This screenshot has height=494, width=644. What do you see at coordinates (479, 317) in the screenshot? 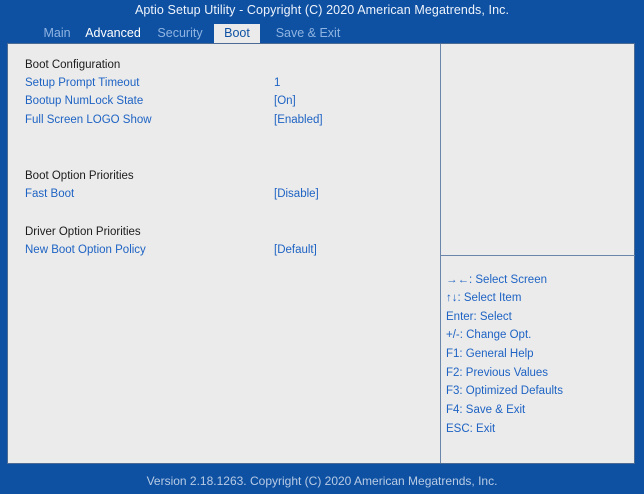
I see `help-enter-select: Enter: Select` at bounding box center [479, 317].